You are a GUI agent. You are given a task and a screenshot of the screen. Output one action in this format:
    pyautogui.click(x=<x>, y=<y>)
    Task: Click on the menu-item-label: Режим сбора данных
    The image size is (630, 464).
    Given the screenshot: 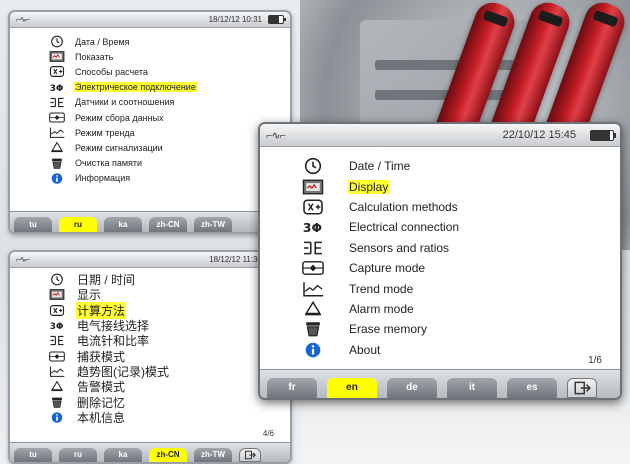 What is the action you would take?
    pyautogui.click(x=119, y=117)
    